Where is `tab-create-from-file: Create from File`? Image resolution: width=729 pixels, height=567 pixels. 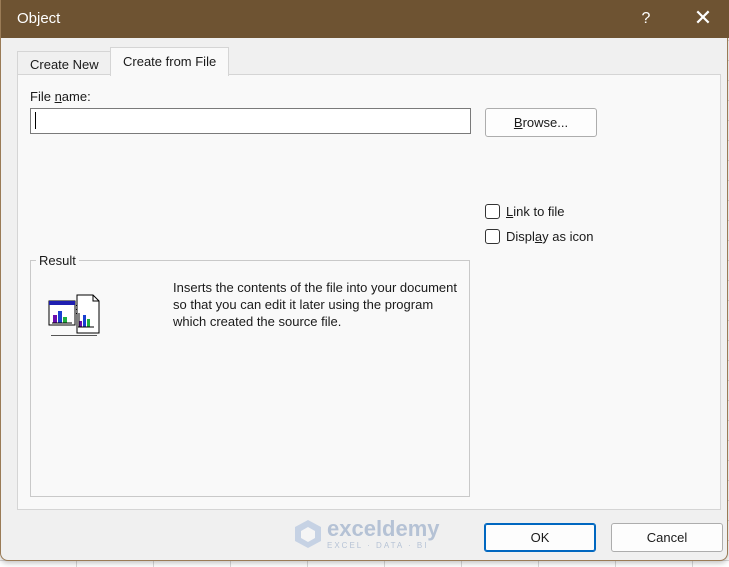 tab-create-from-file: Create from File is located at coordinates (170, 61).